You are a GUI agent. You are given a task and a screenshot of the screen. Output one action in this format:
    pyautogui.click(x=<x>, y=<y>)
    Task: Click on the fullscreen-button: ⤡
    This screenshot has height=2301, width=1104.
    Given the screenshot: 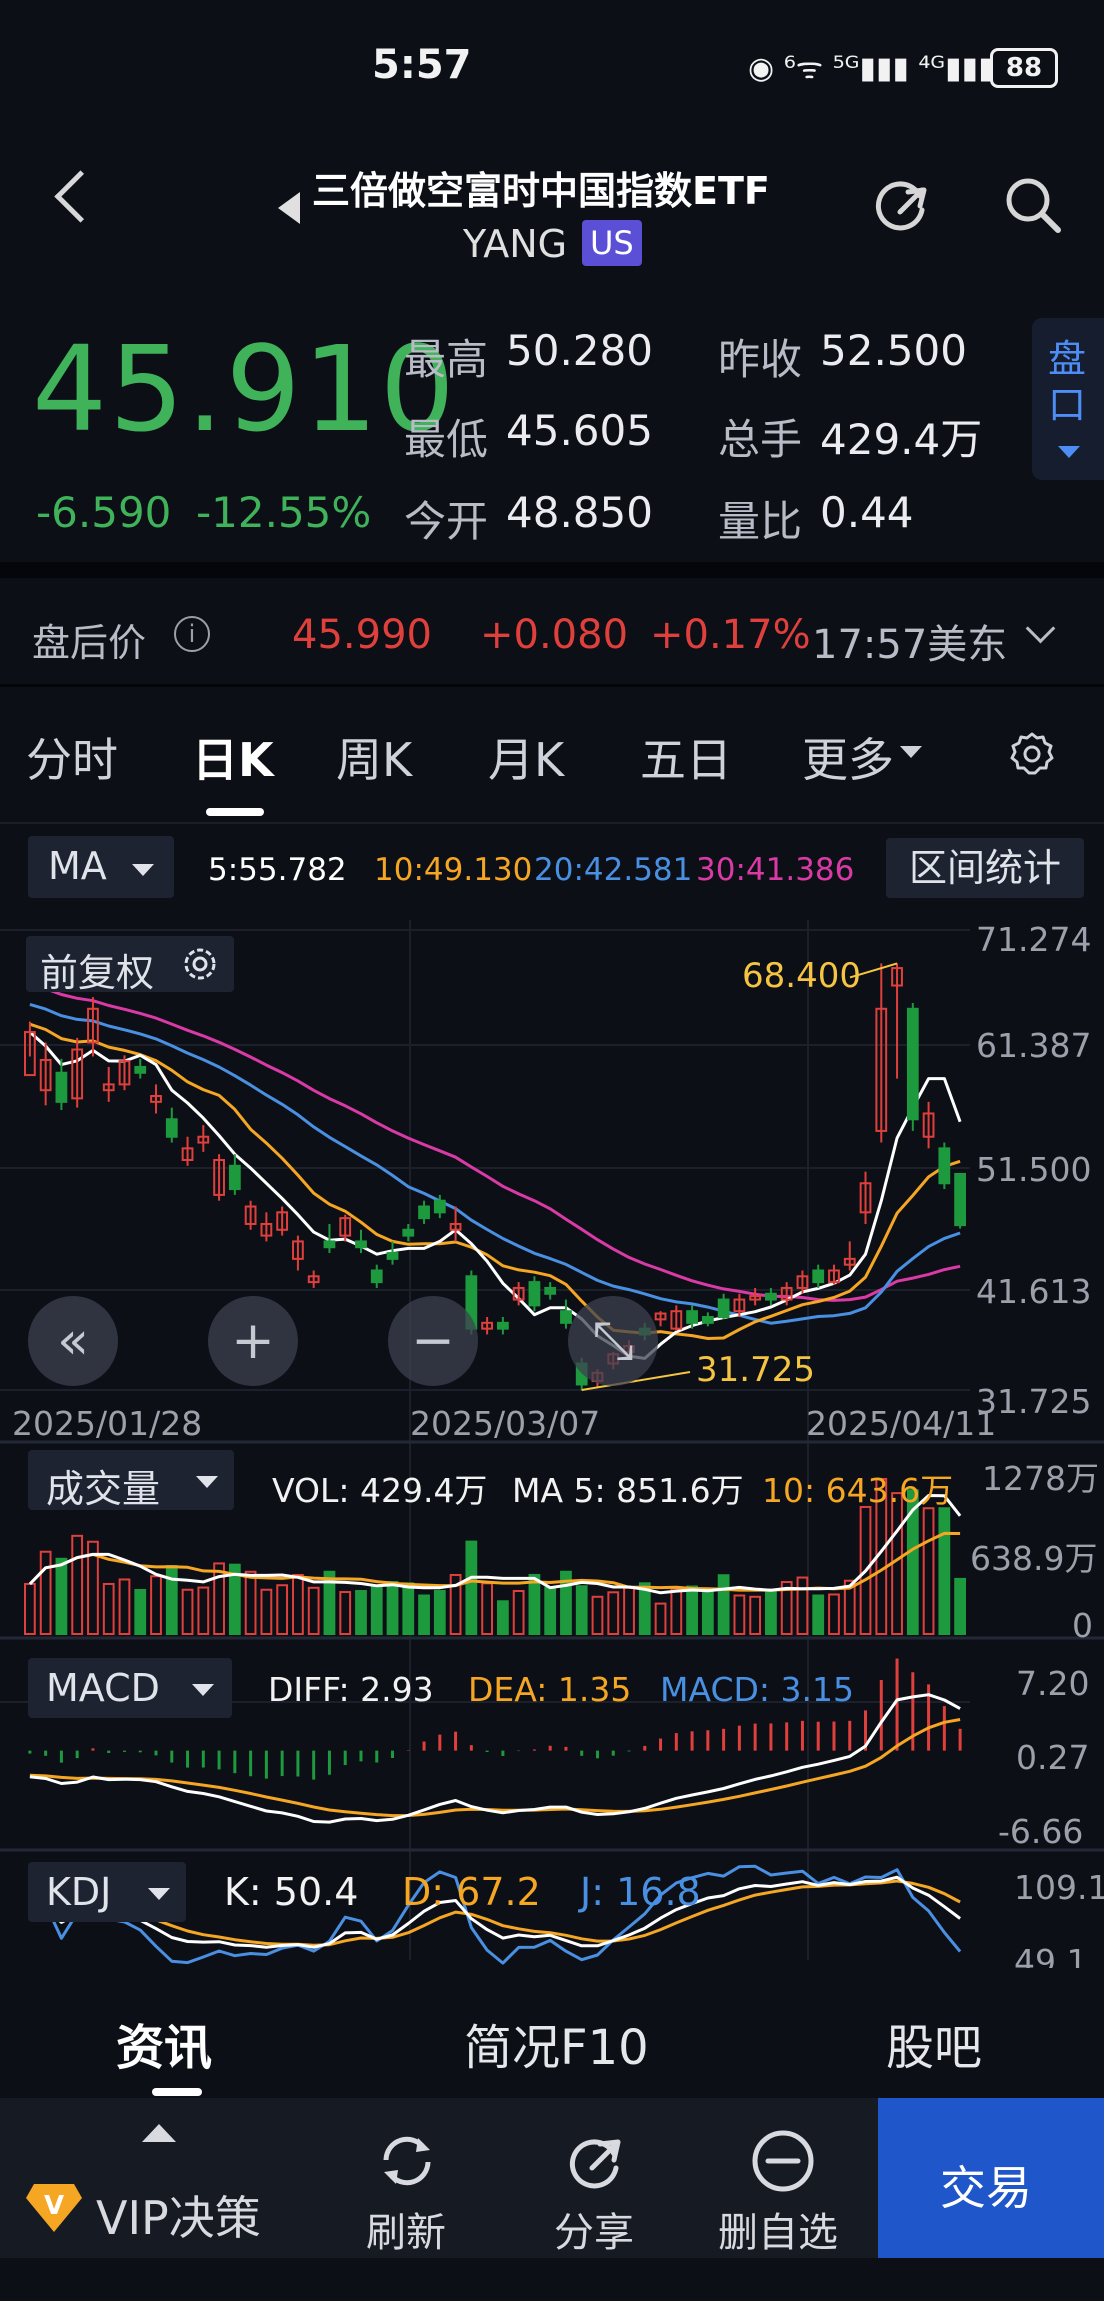 What is the action you would take?
    pyautogui.click(x=613, y=1341)
    